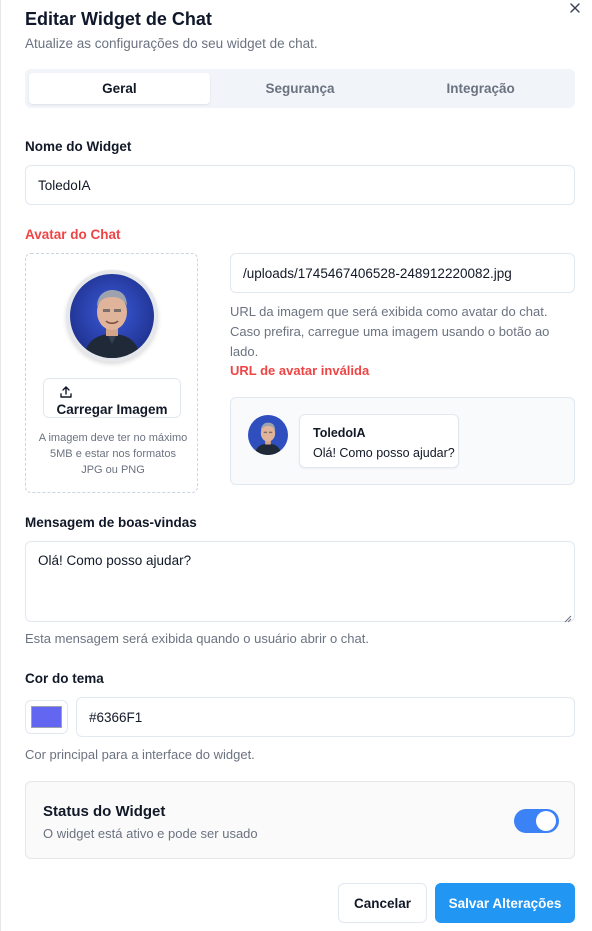 The width and height of the screenshot is (592, 931). What do you see at coordinates (377, 273) in the screenshot?
I see `avatar-url-value: /uploads/1745467406528-248912220082.jpg` at bounding box center [377, 273].